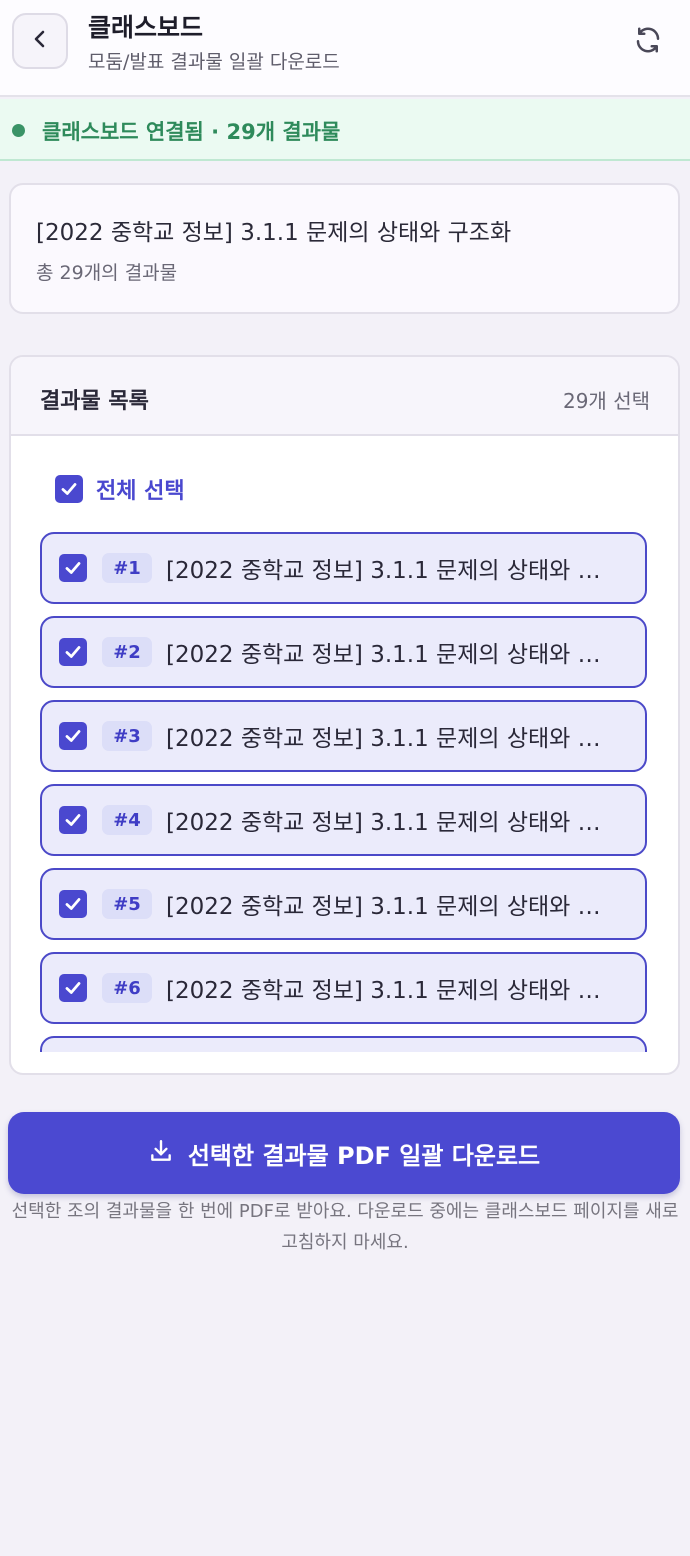 This screenshot has height=1556, width=690. What do you see at coordinates (274, 233) in the screenshot?
I see `activity-title: [2022 중학교 정보] 3.1.1 문제의 상태와 구조화` at bounding box center [274, 233].